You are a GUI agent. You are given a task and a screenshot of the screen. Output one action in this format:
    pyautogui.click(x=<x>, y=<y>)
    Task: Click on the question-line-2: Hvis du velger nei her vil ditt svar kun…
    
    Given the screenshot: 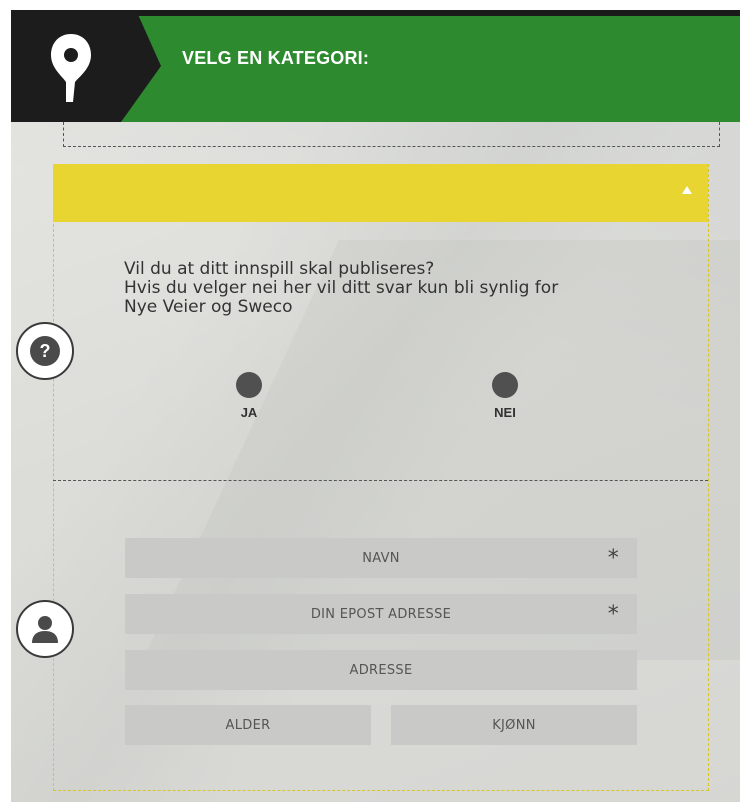 What is the action you would take?
    pyautogui.click(x=341, y=288)
    